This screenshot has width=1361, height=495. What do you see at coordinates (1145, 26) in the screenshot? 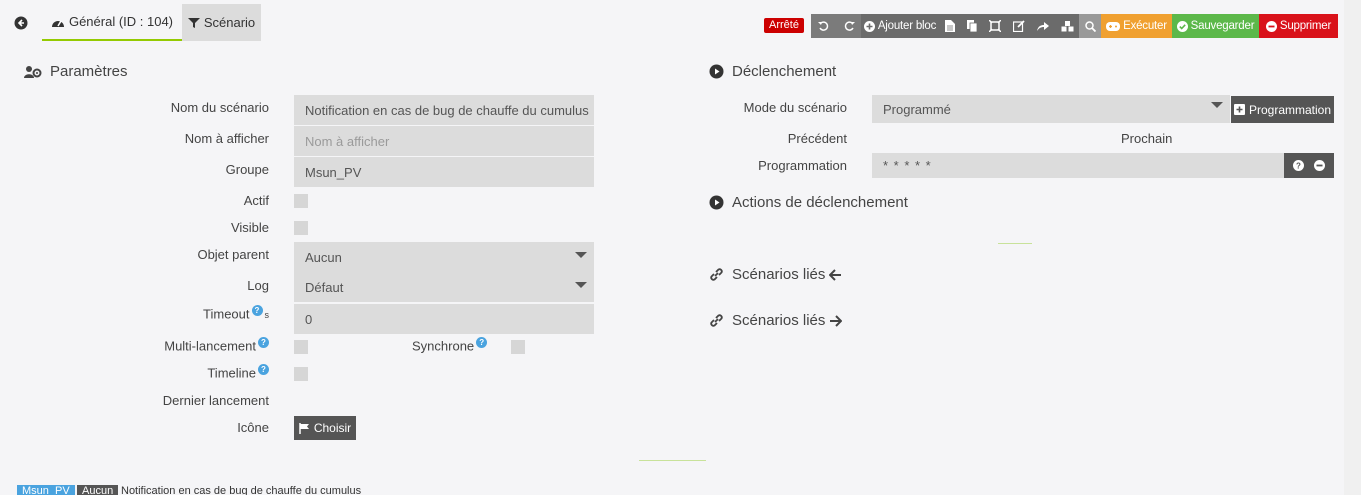
I see `execute-label: Exécuter` at bounding box center [1145, 26].